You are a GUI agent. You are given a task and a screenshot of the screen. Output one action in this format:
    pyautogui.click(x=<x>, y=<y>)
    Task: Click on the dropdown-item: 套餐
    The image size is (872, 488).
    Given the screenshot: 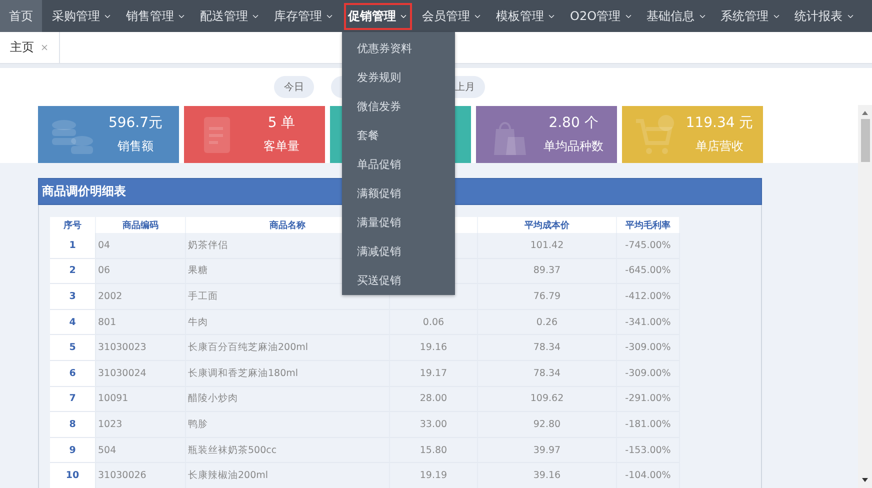 What is the action you would take?
    pyautogui.click(x=398, y=135)
    